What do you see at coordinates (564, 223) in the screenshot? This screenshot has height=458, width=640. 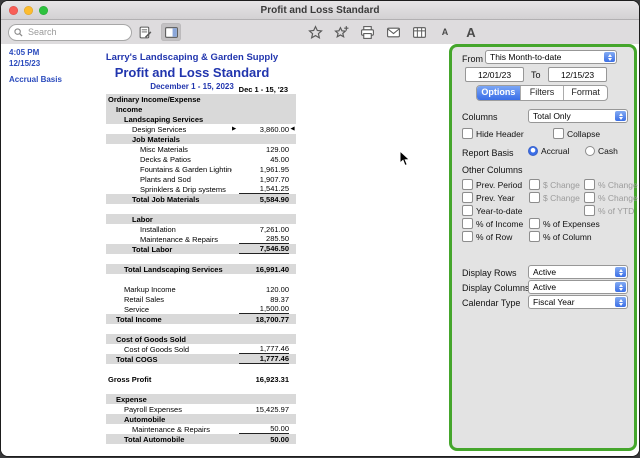 I see `other-columns-checkbox: % of Expenses` at bounding box center [564, 223].